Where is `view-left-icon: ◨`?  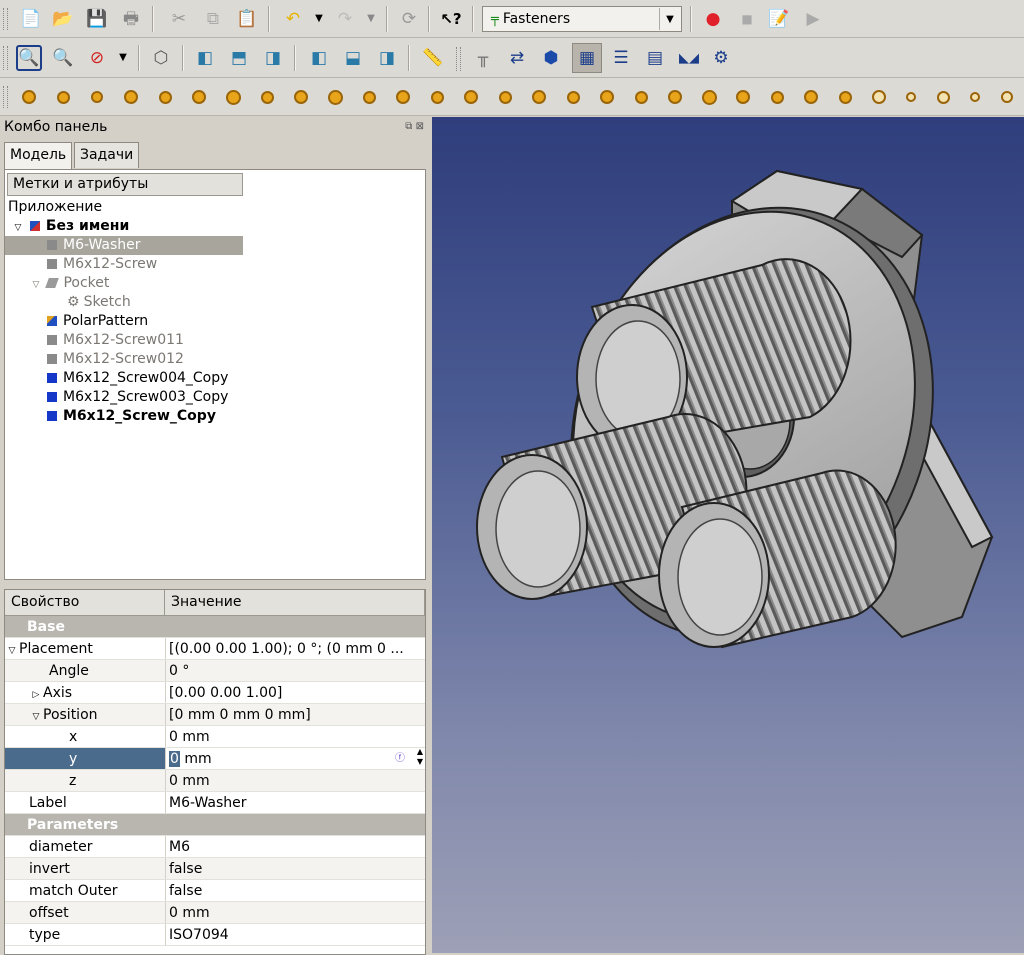
view-left-icon: ◨ is located at coordinates (387, 58).